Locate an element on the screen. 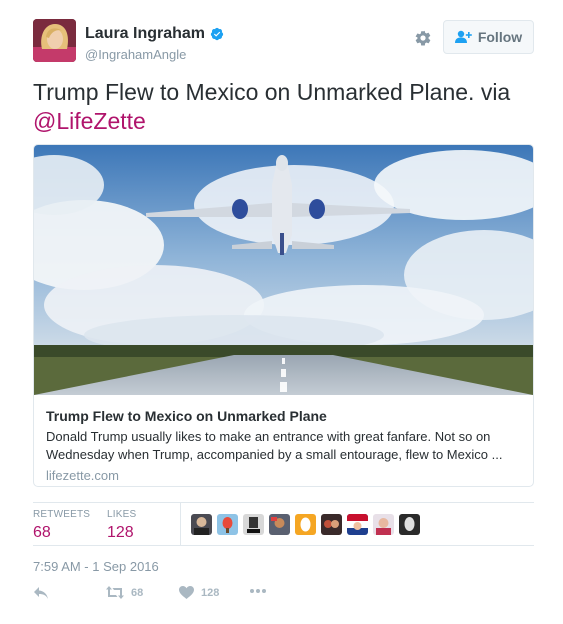 Image resolution: width=563 pixels, height=624 pixels. follow-button-label: Follow is located at coordinates (500, 37).